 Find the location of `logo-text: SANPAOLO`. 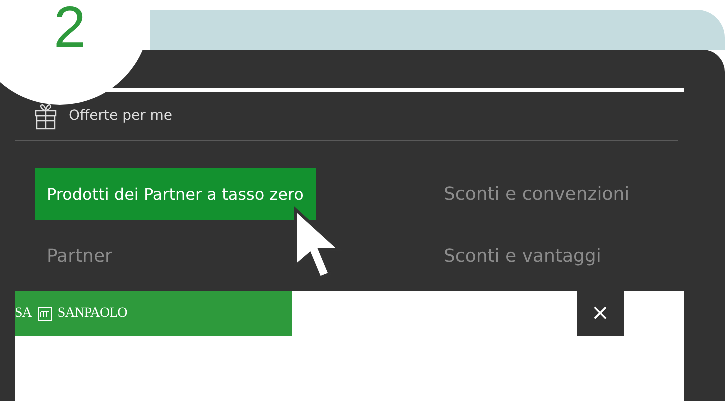

logo-text: SANPAOLO is located at coordinates (93, 314).